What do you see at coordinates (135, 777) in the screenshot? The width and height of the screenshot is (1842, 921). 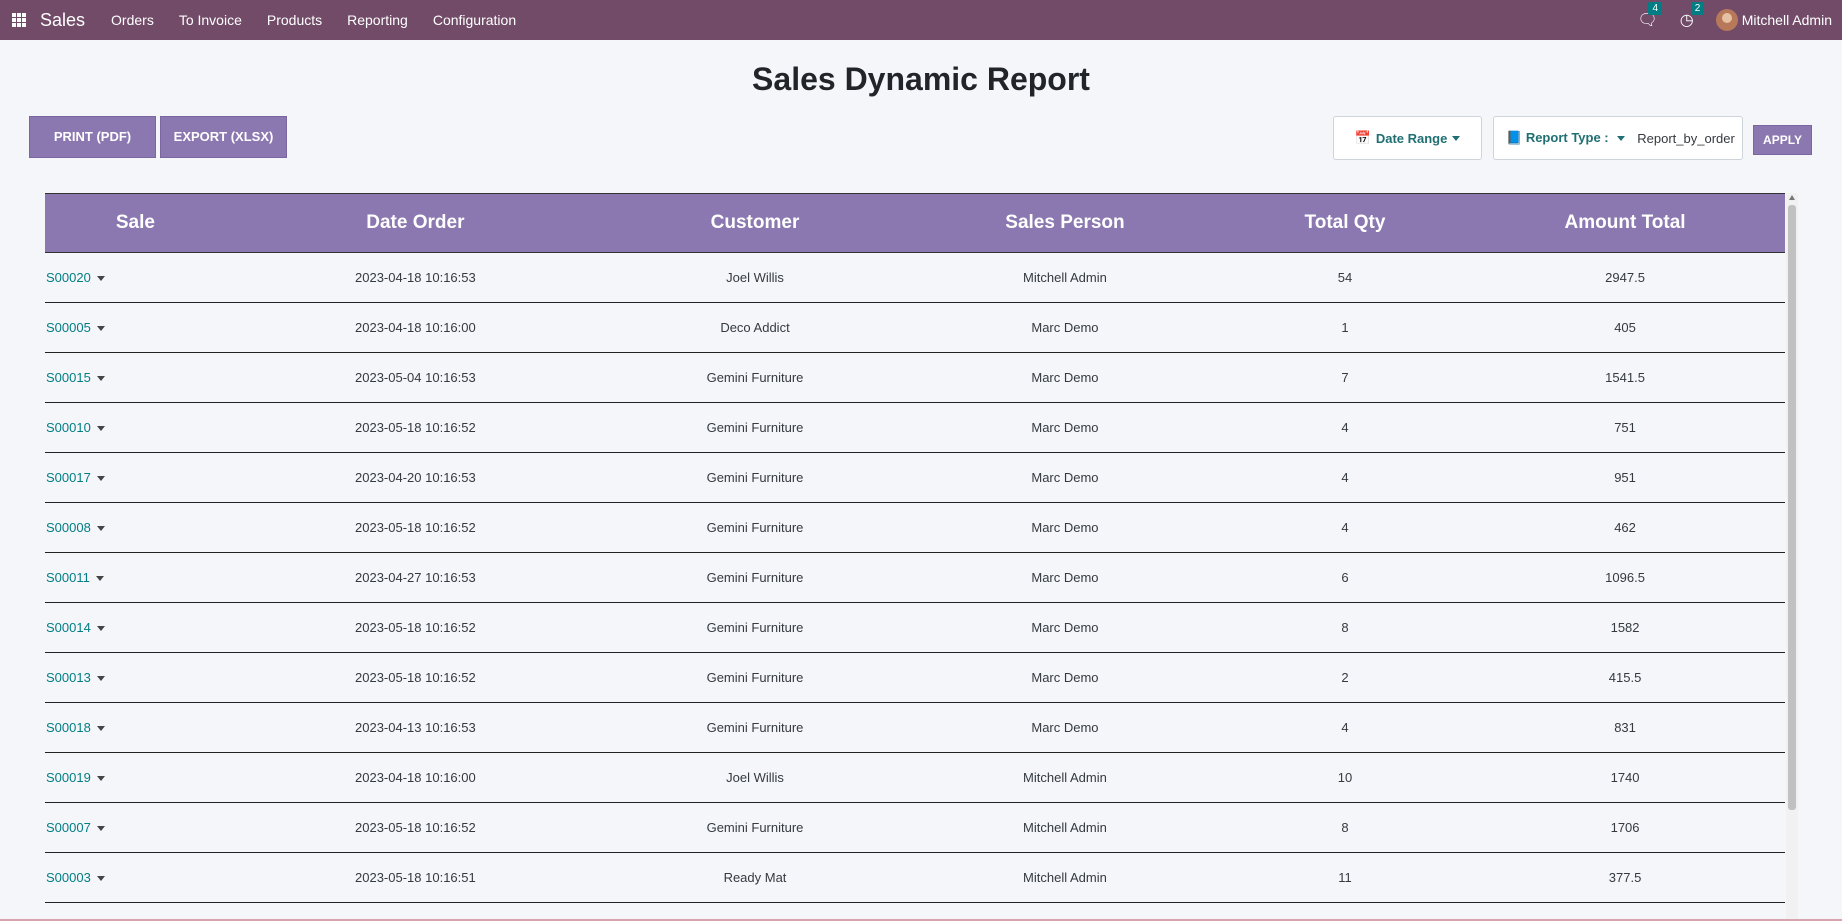 I see `sale-cell: S00019` at bounding box center [135, 777].